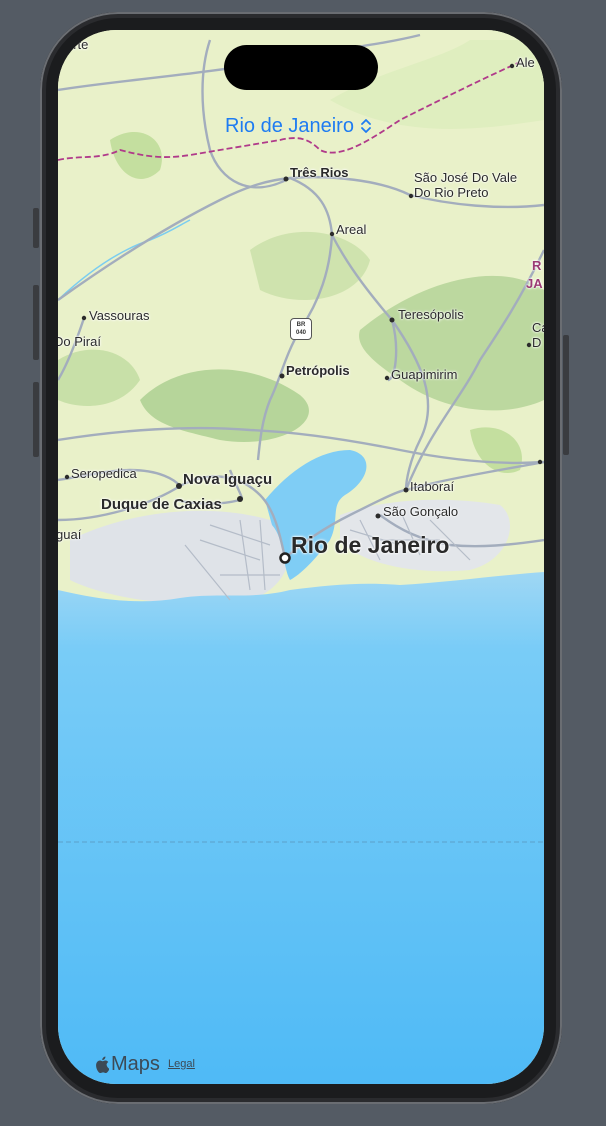 This screenshot has width=606, height=1126. What do you see at coordinates (431, 314) in the screenshot?
I see `place-label-teresopolis: Teresópolis` at bounding box center [431, 314].